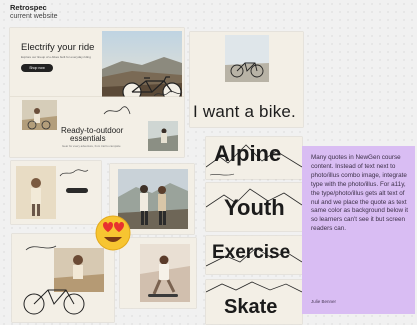 Image resolution: width=417 pixels, height=325 pixels. Describe the element at coordinates (251, 307) in the screenshot. I see `word-skate: Skate` at that location.